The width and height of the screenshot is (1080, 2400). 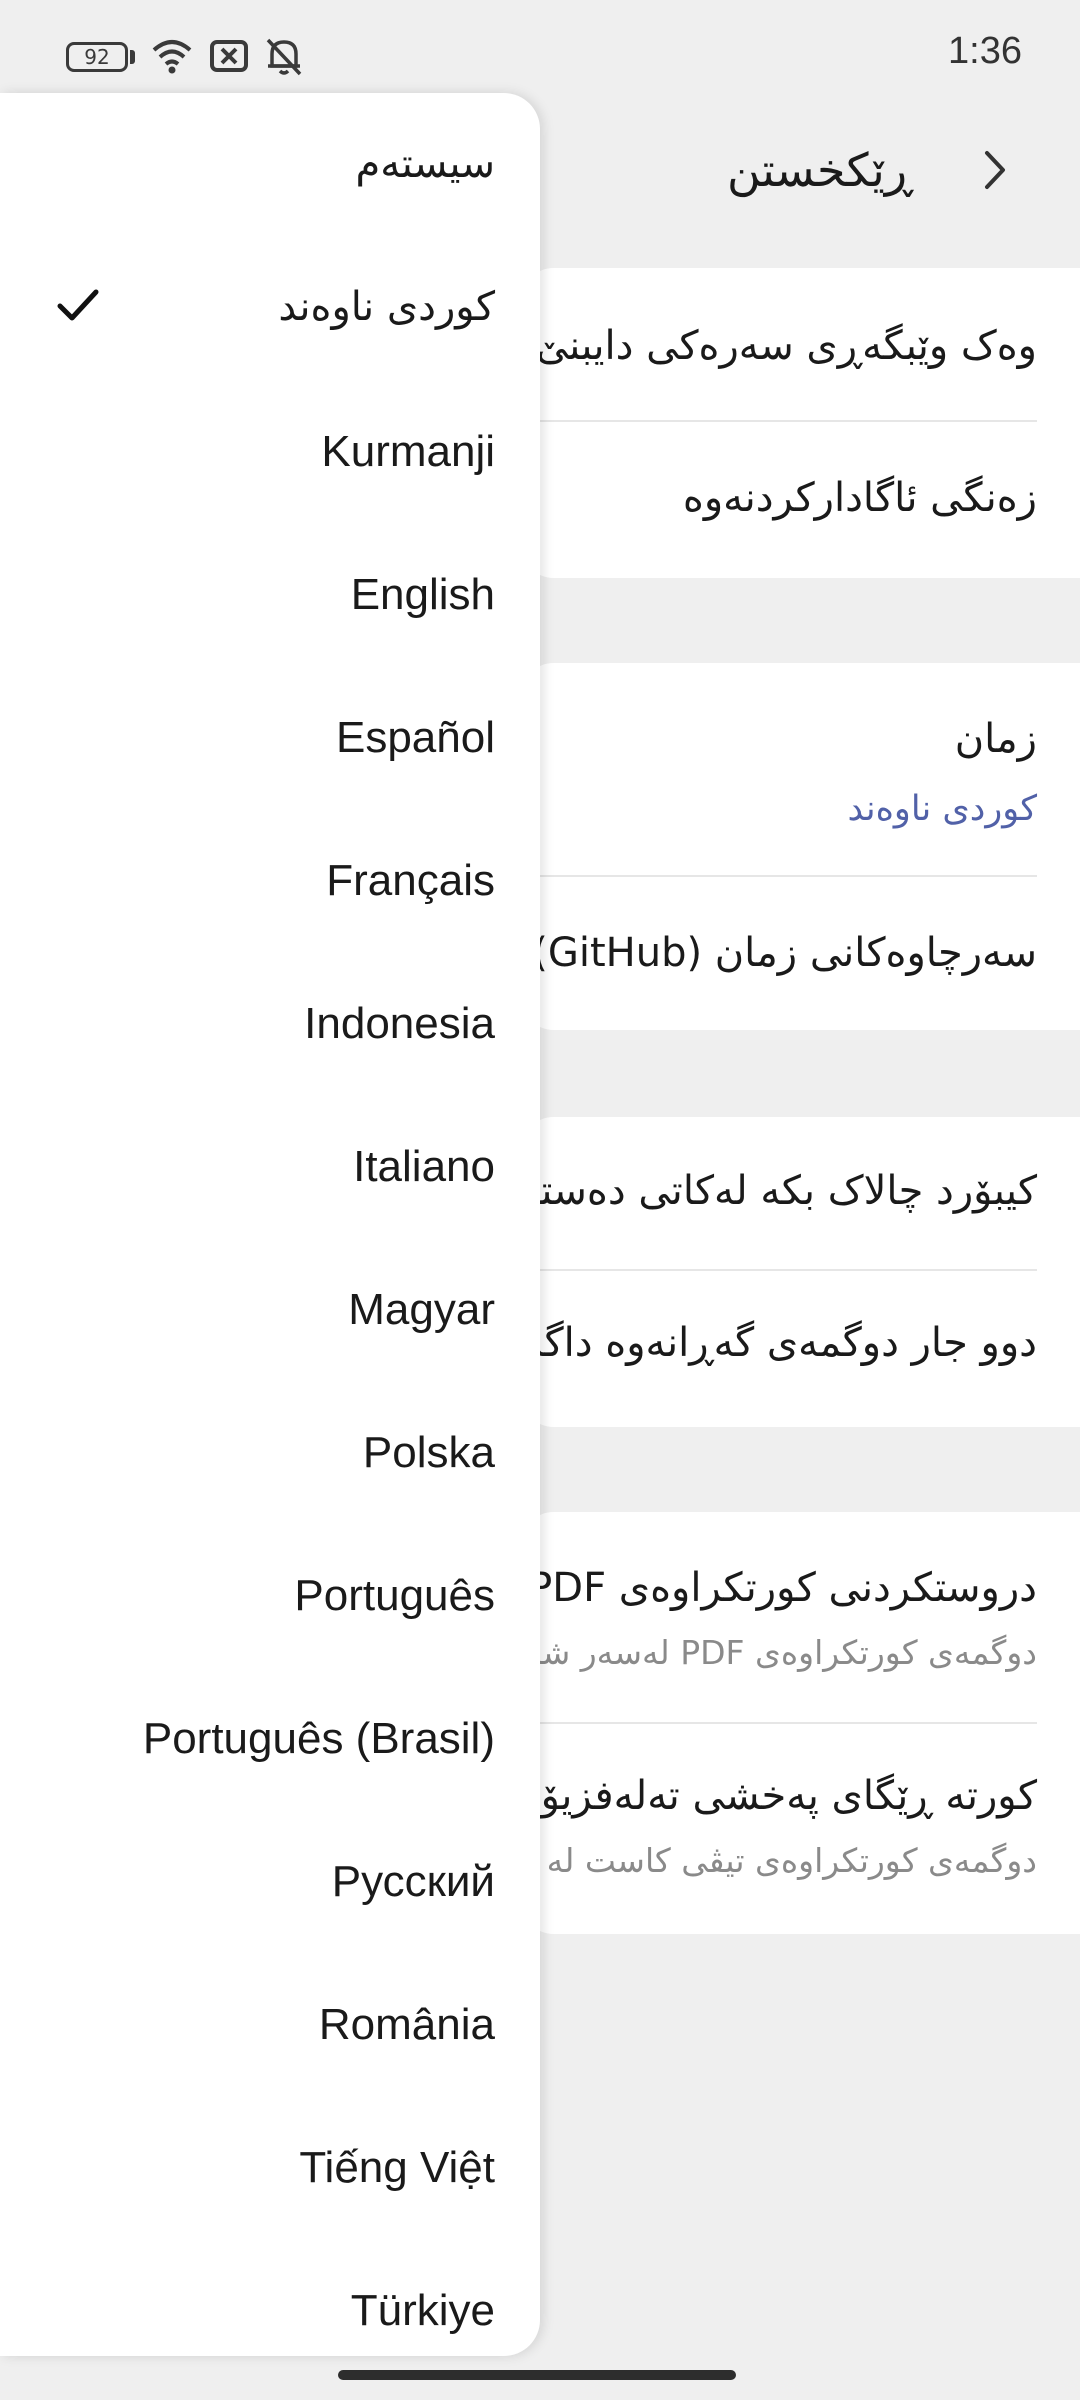 What do you see at coordinates (132, 57) in the screenshot?
I see `battery-tip` at bounding box center [132, 57].